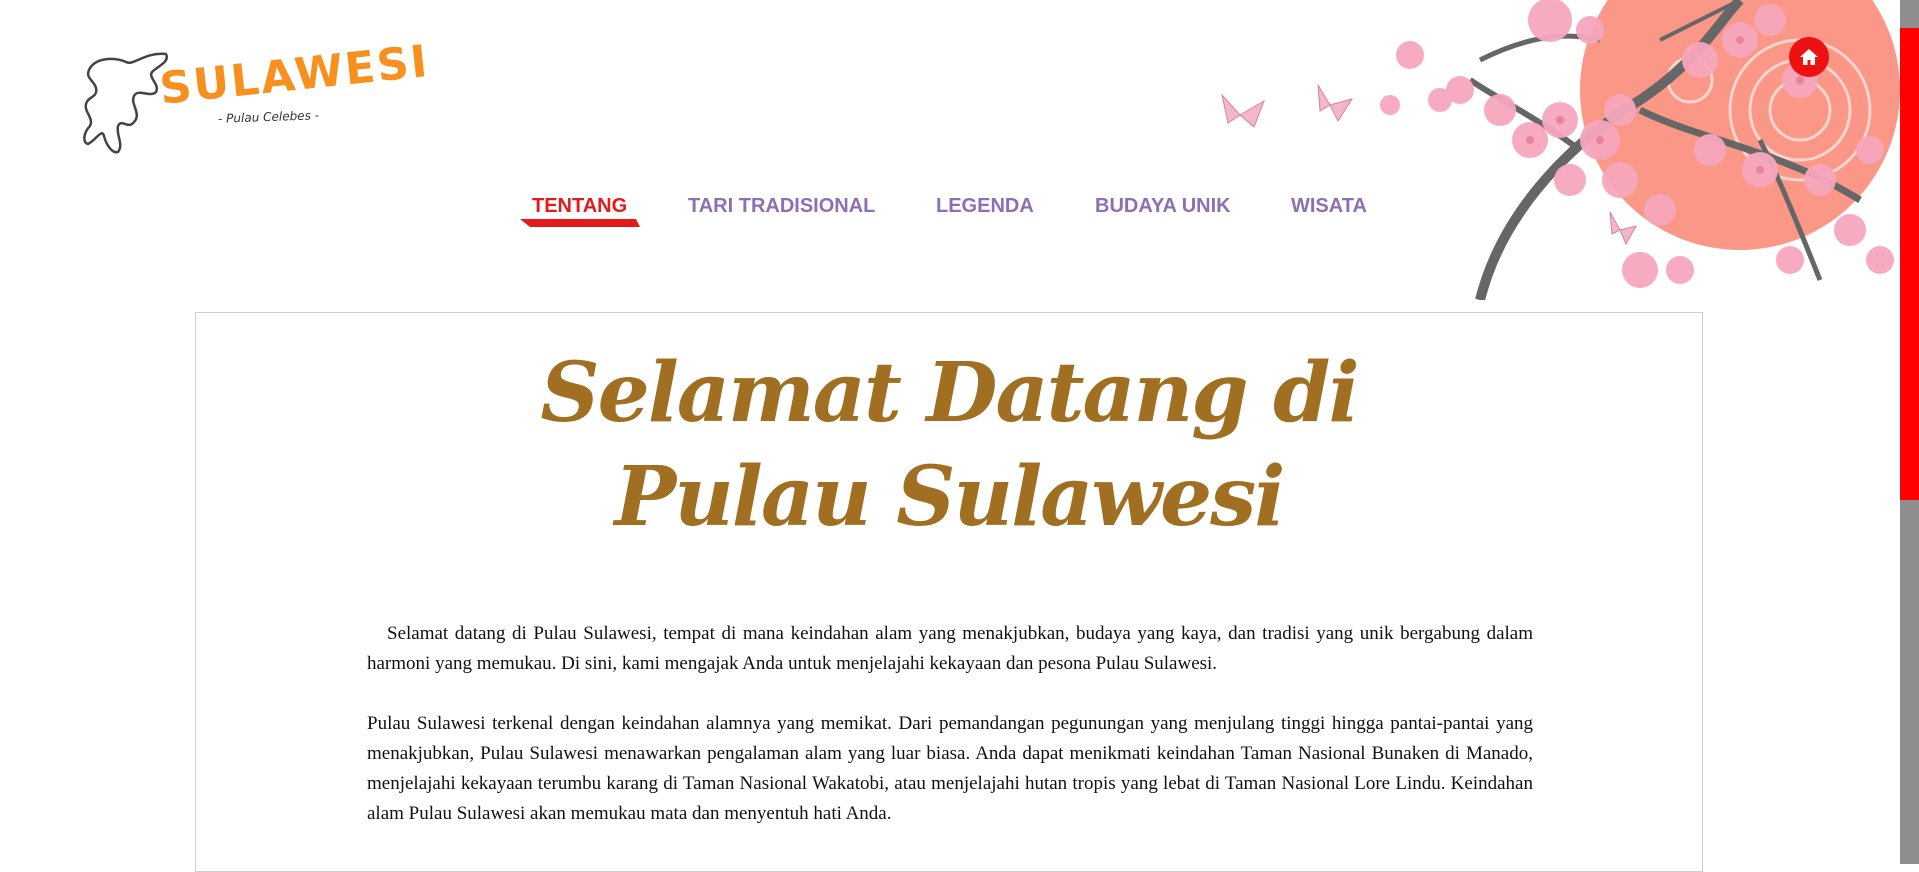  What do you see at coordinates (985, 206) in the screenshot?
I see `nav-item-legenda: LEGENDA` at bounding box center [985, 206].